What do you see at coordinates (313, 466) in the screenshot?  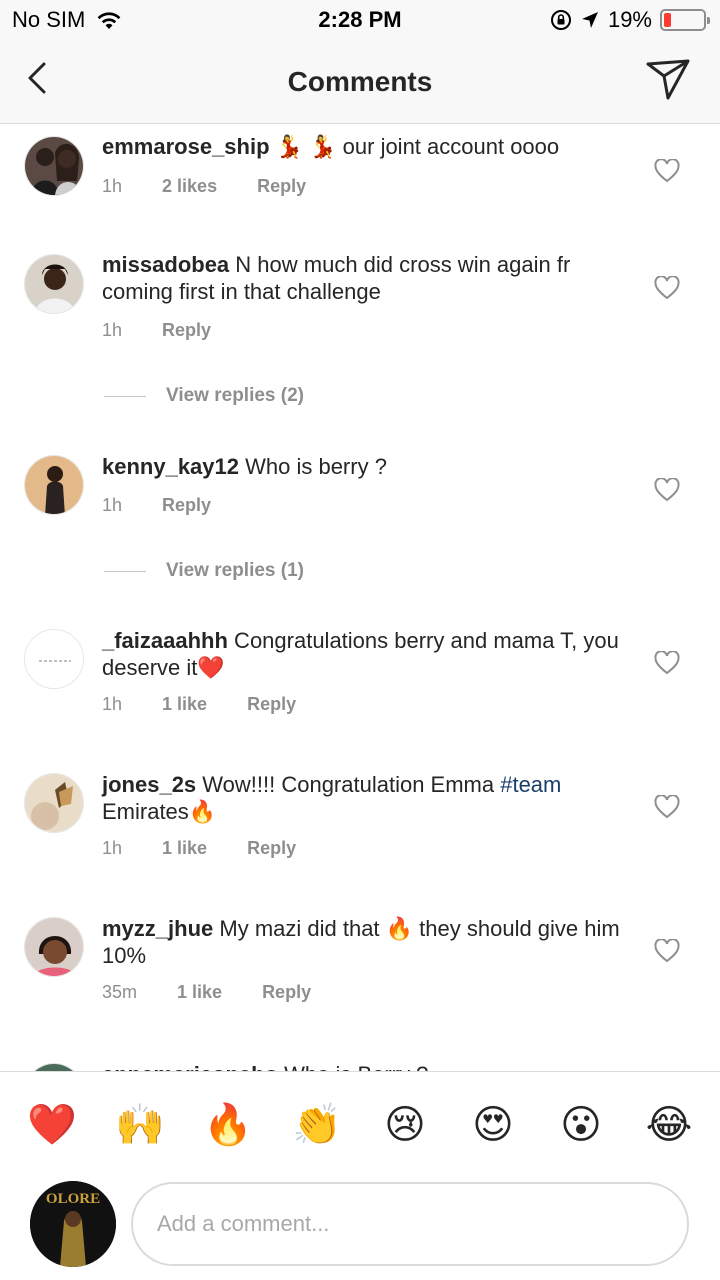 I see `comment-message: Who is berry ?` at bounding box center [313, 466].